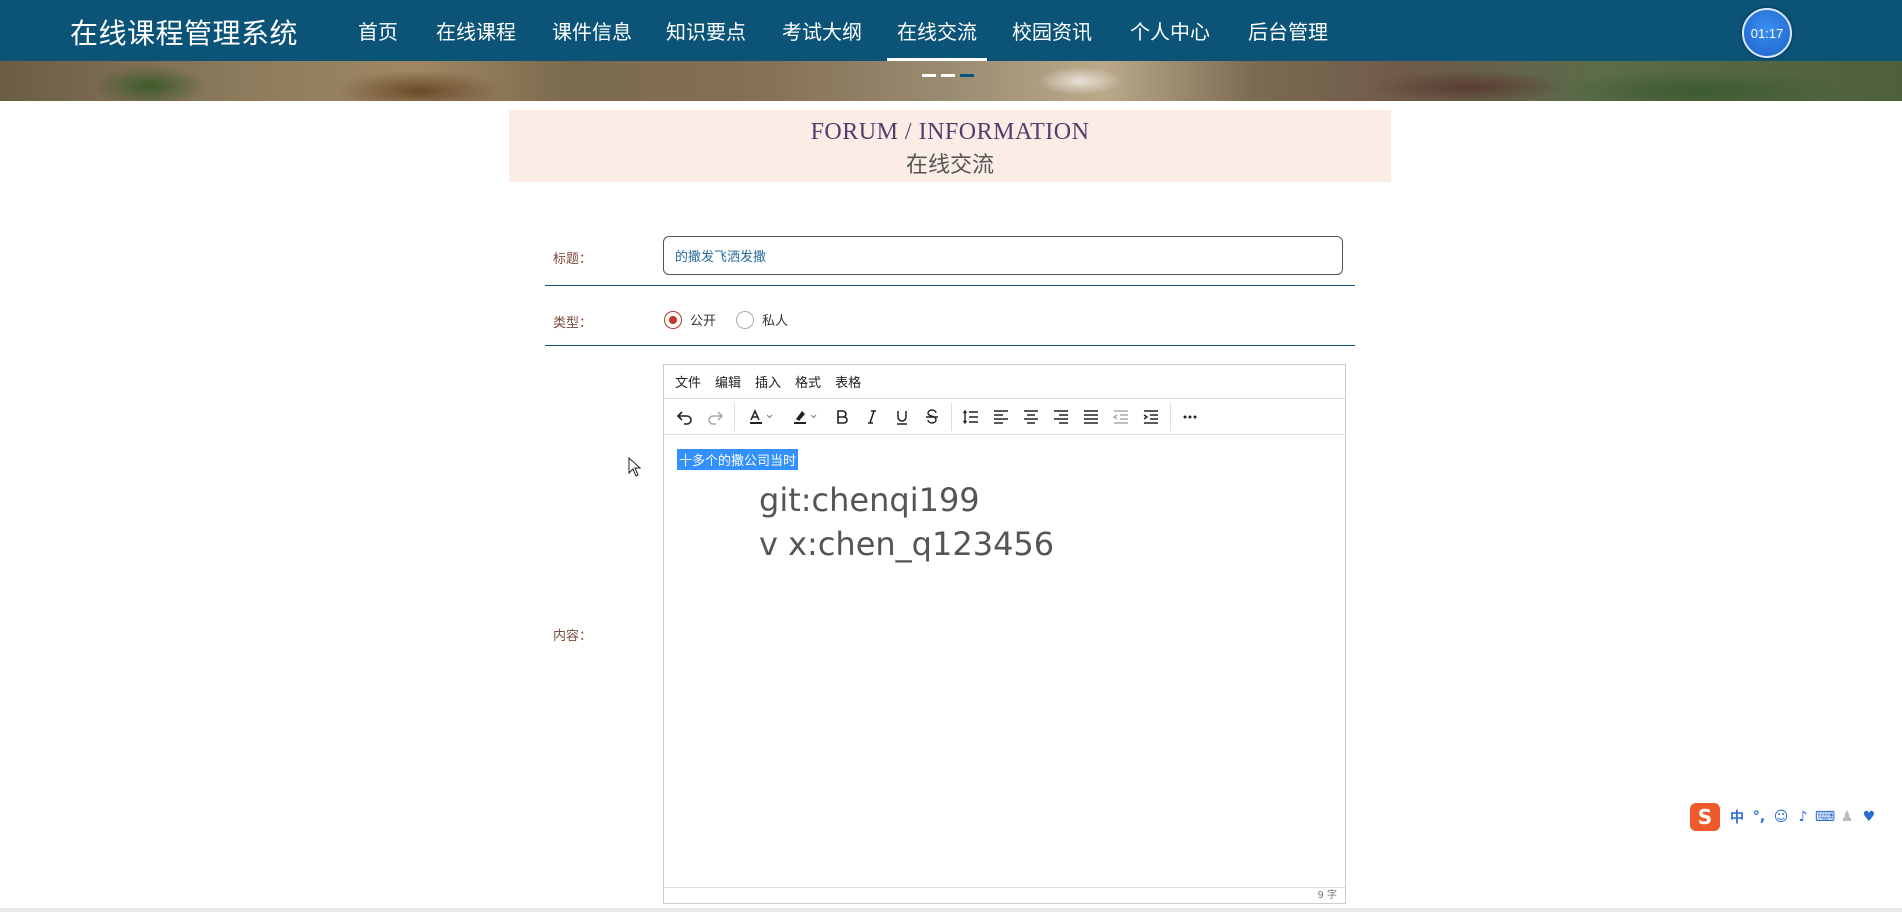 Image resolution: width=1902 pixels, height=912 pixels. Describe the element at coordinates (745, 319) in the screenshot. I see `radio-unchecked-icon` at that location.